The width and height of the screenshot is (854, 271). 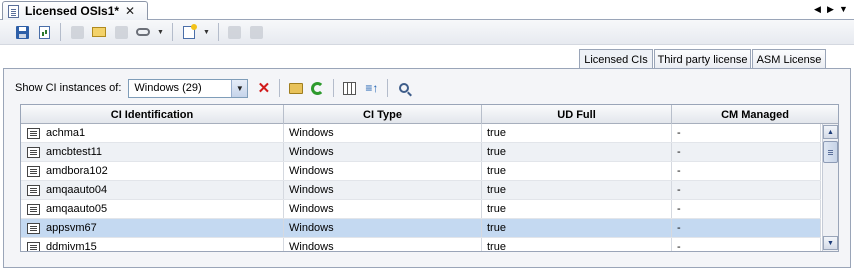 I want to click on ci-identification-cell: amqaauto04, so click(x=77, y=190).